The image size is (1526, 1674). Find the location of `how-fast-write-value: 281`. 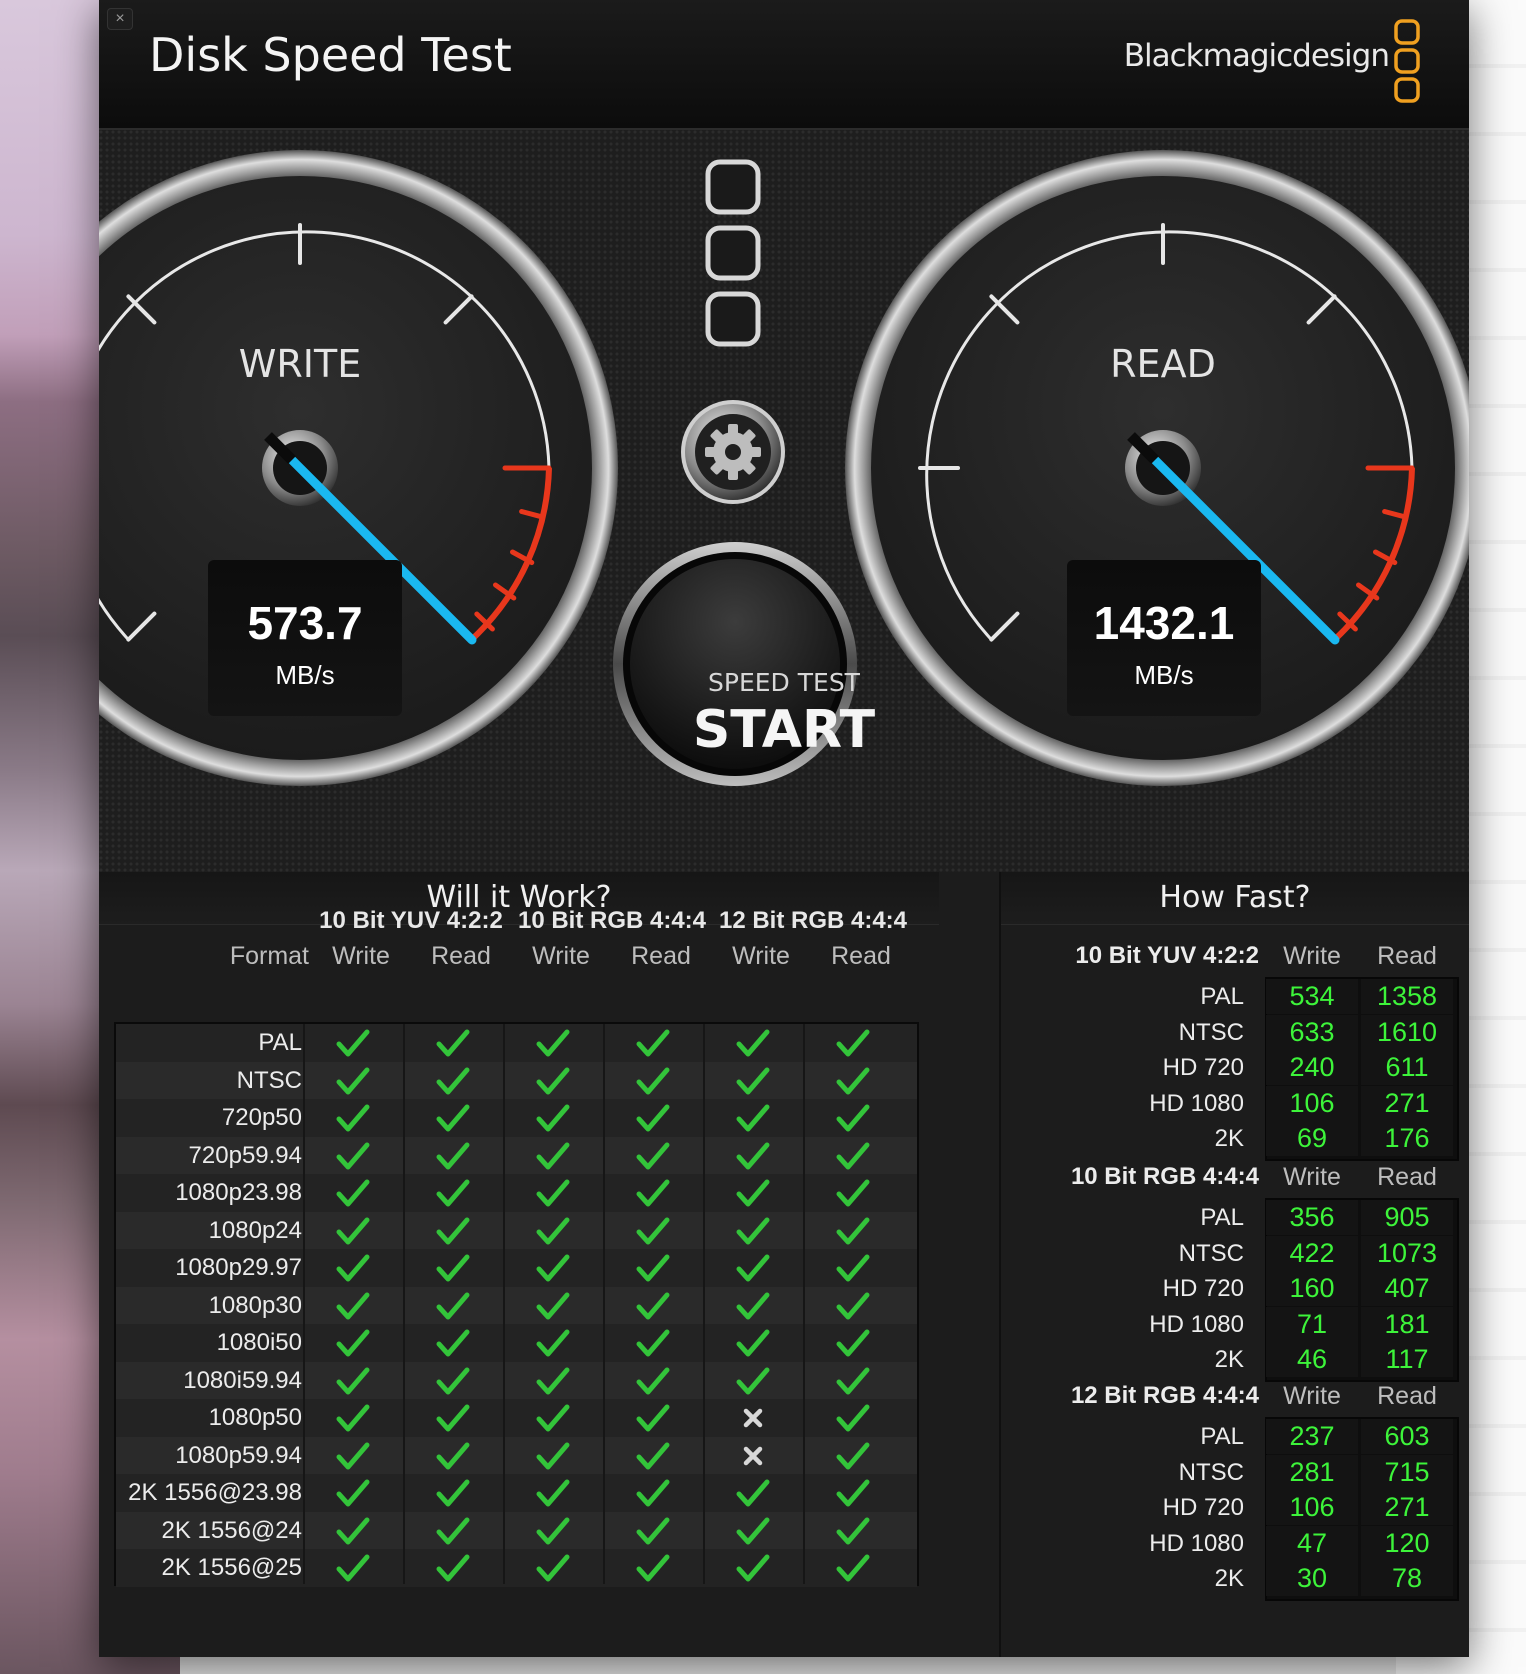

how-fast-write-value: 281 is located at coordinates (1312, 1472).